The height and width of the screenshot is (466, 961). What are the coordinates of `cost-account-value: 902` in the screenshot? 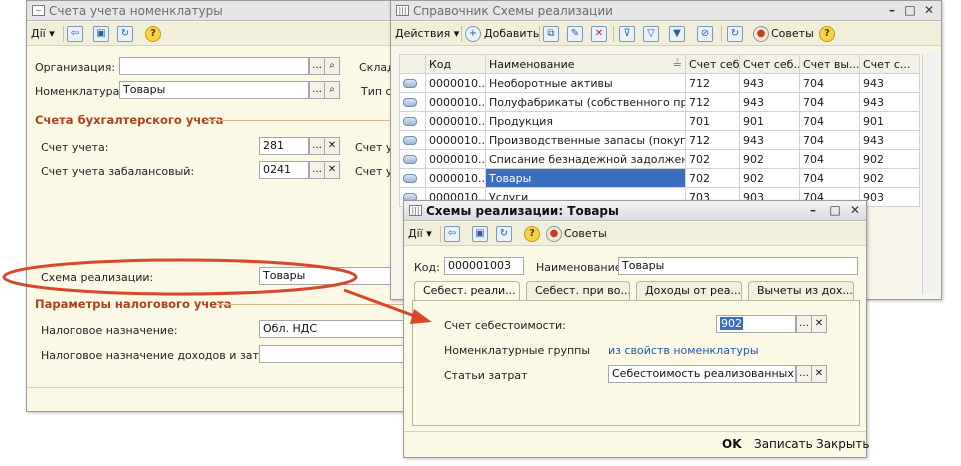 It's located at (731, 323).